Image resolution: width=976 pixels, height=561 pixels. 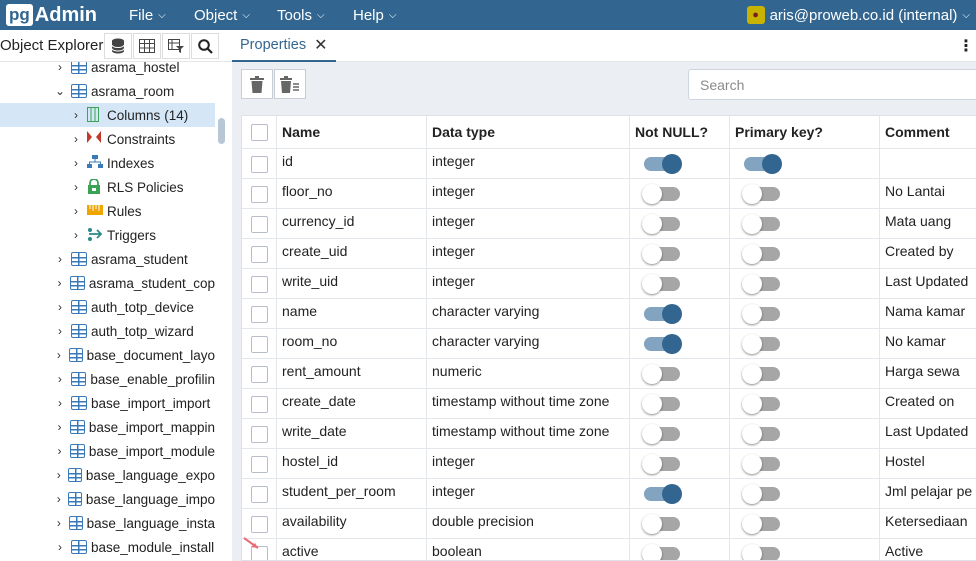 I want to click on user-menu: ● aris@proweb.co.id (internal) ⌵, so click(x=858, y=15).